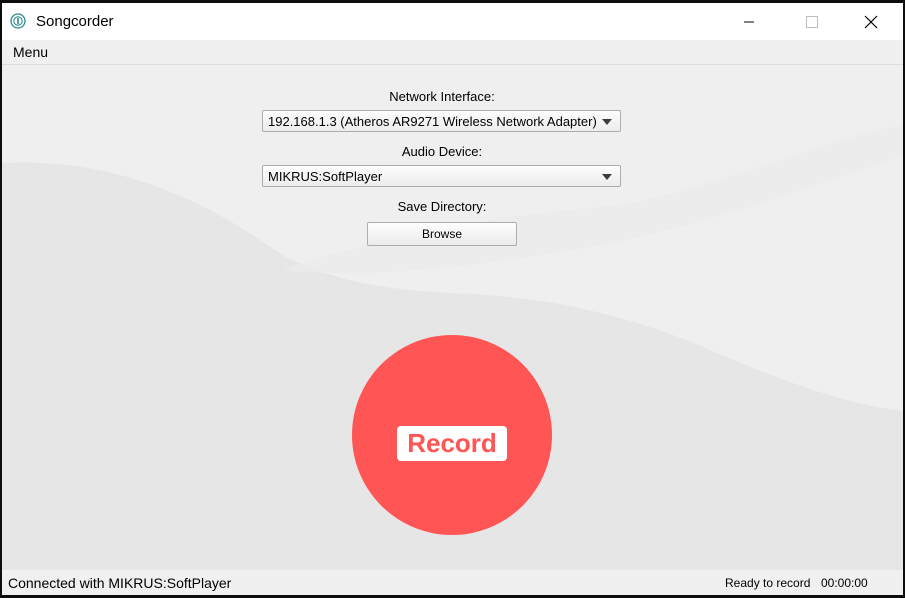 This screenshot has width=905, height=598. Describe the element at coordinates (441, 176) in the screenshot. I see `audio-device-select: MIKRUS:SoftPlayer` at that location.